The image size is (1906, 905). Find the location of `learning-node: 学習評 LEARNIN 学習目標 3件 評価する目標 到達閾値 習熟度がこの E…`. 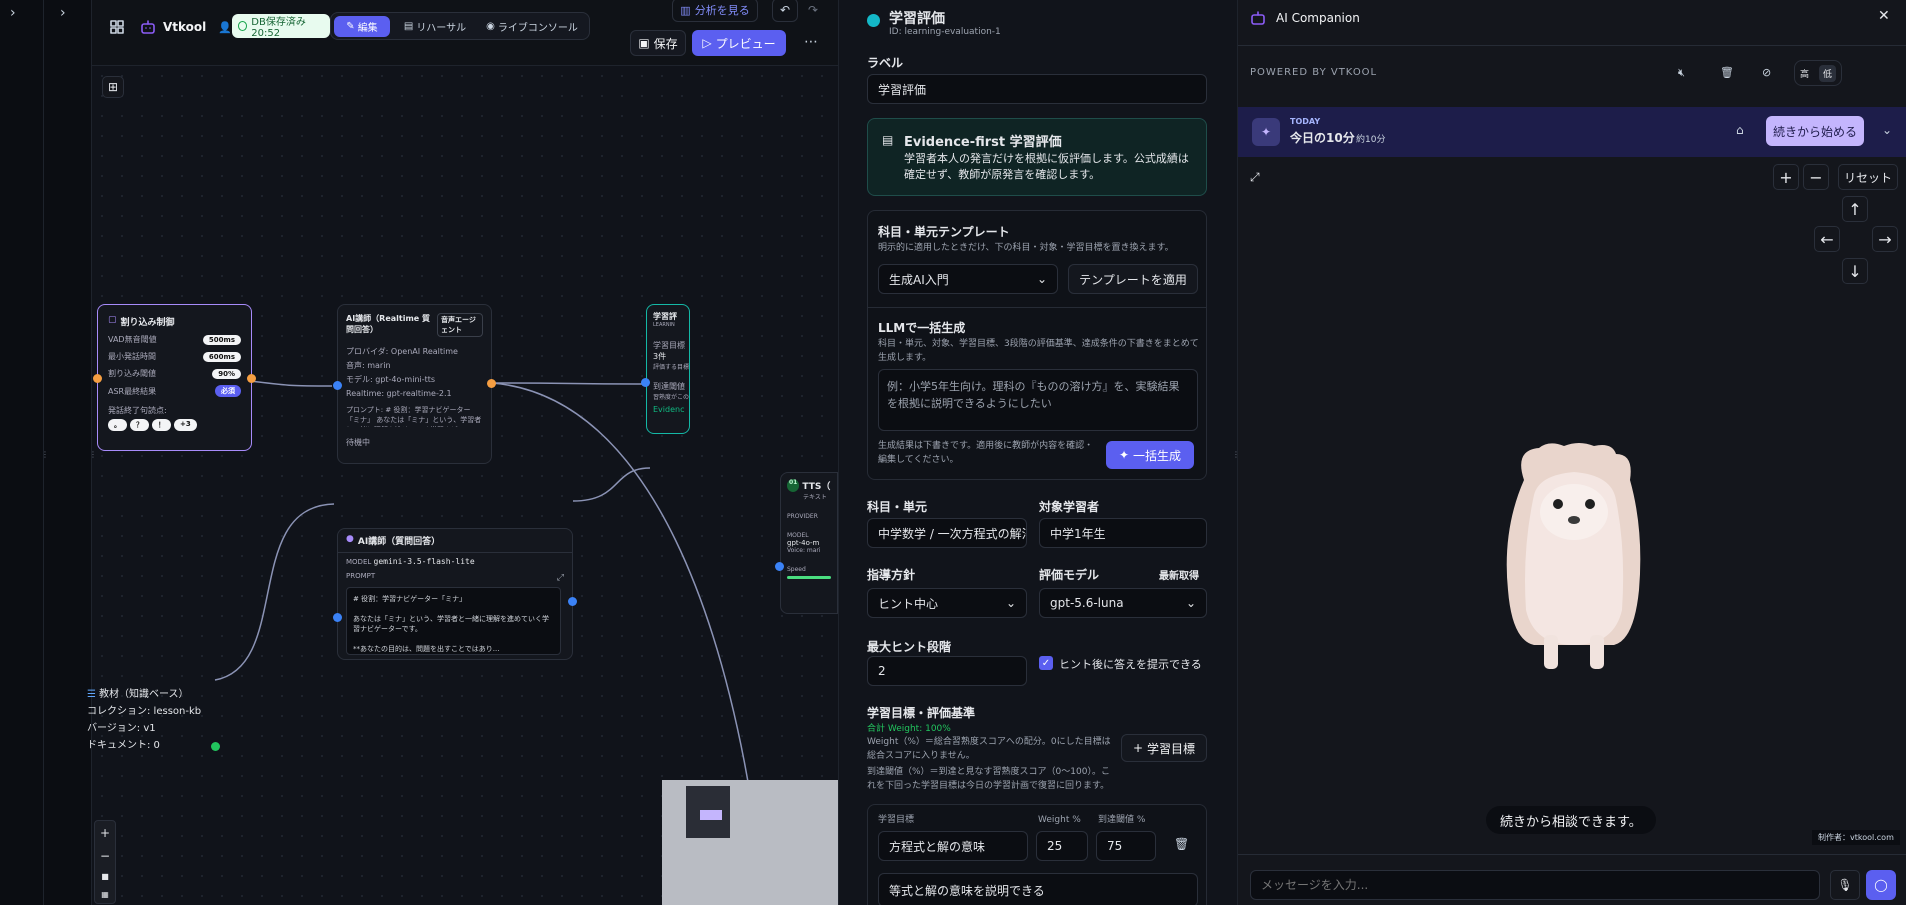

learning-node: 学習評 LEARNIN 学習目標 3件 評価する目標 到達閾値 習熟度がこの E… is located at coordinates (668, 369).